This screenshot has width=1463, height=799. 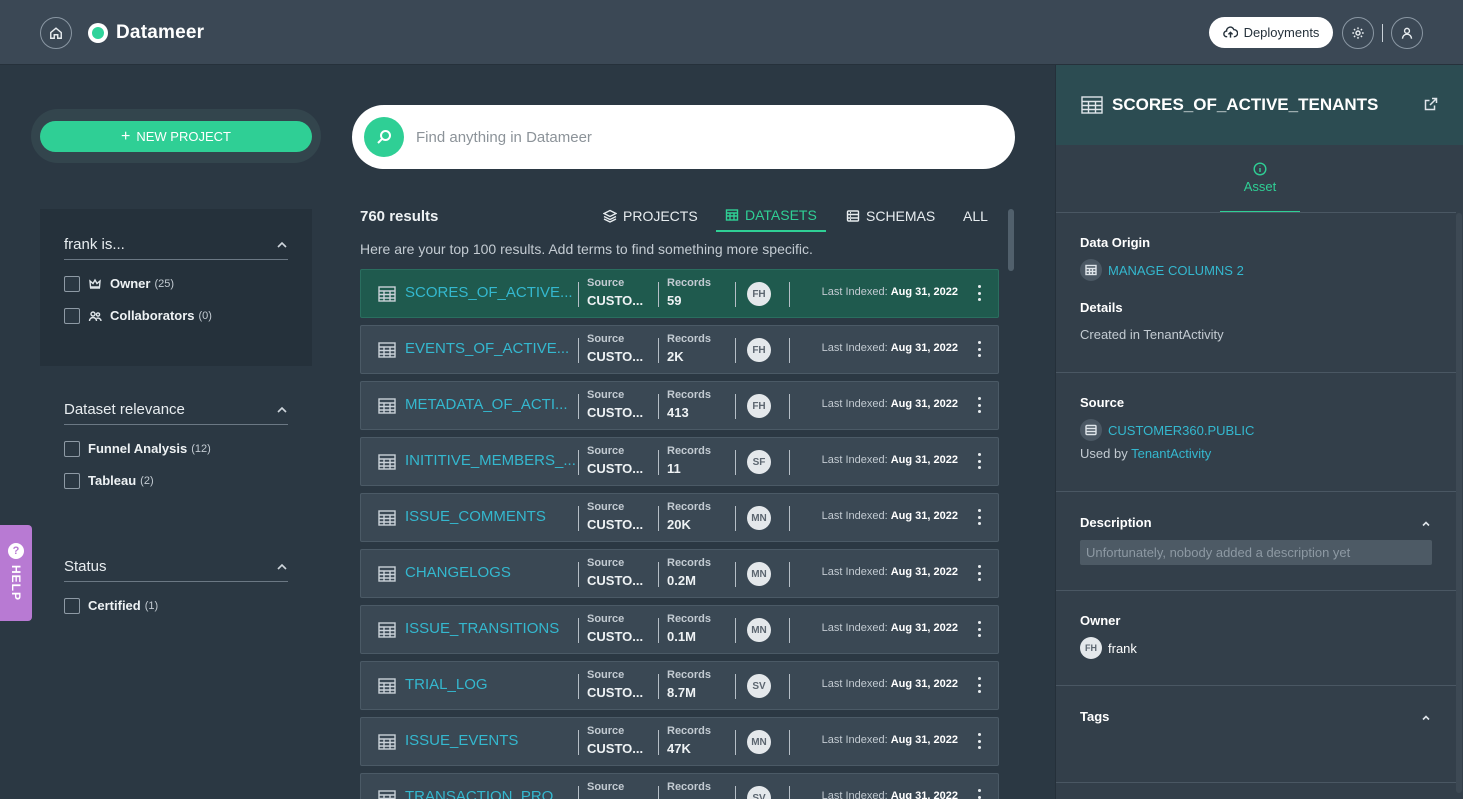 I want to click on avatar: SV, so click(x=759, y=686).